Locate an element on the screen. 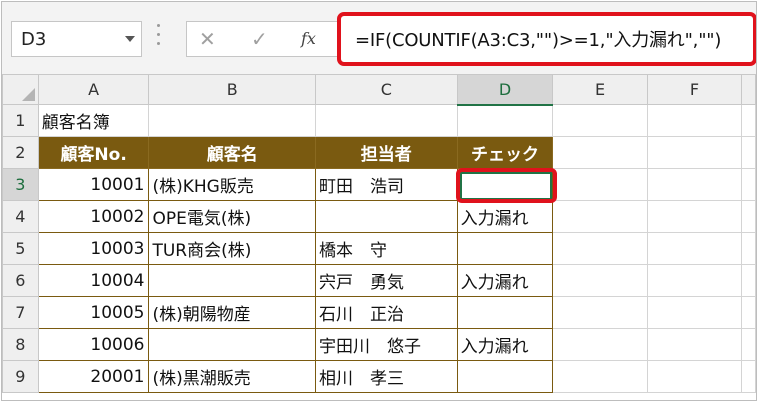  cell-e5 is located at coordinates (600, 248).